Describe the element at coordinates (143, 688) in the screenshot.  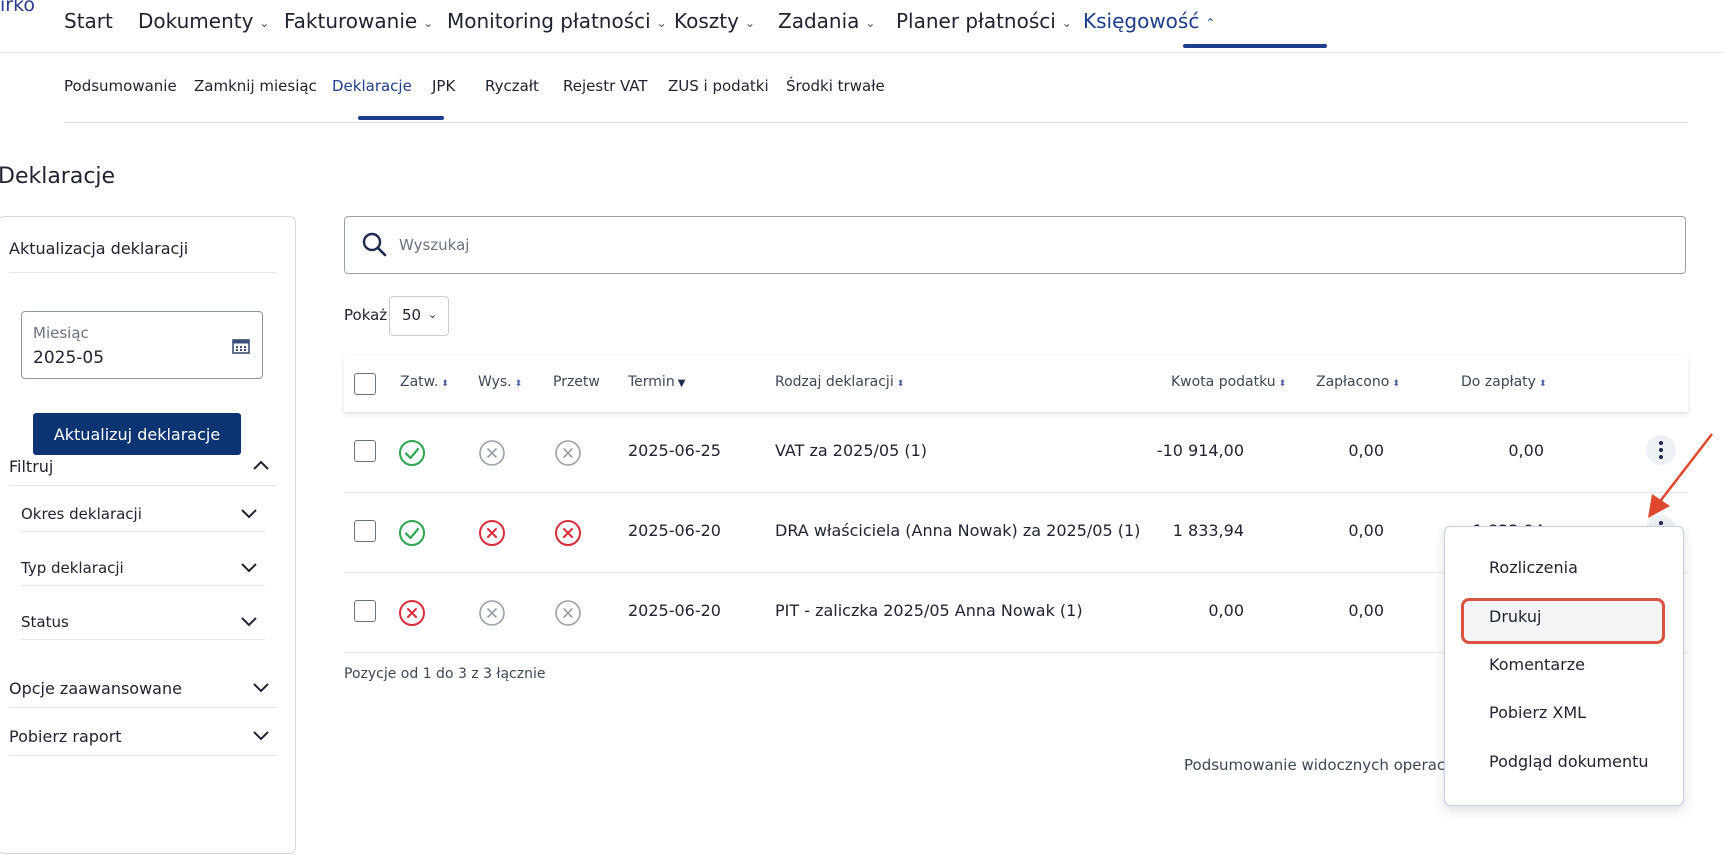
I see `advanced-options-toggle: Opcje zaawansowane` at that location.